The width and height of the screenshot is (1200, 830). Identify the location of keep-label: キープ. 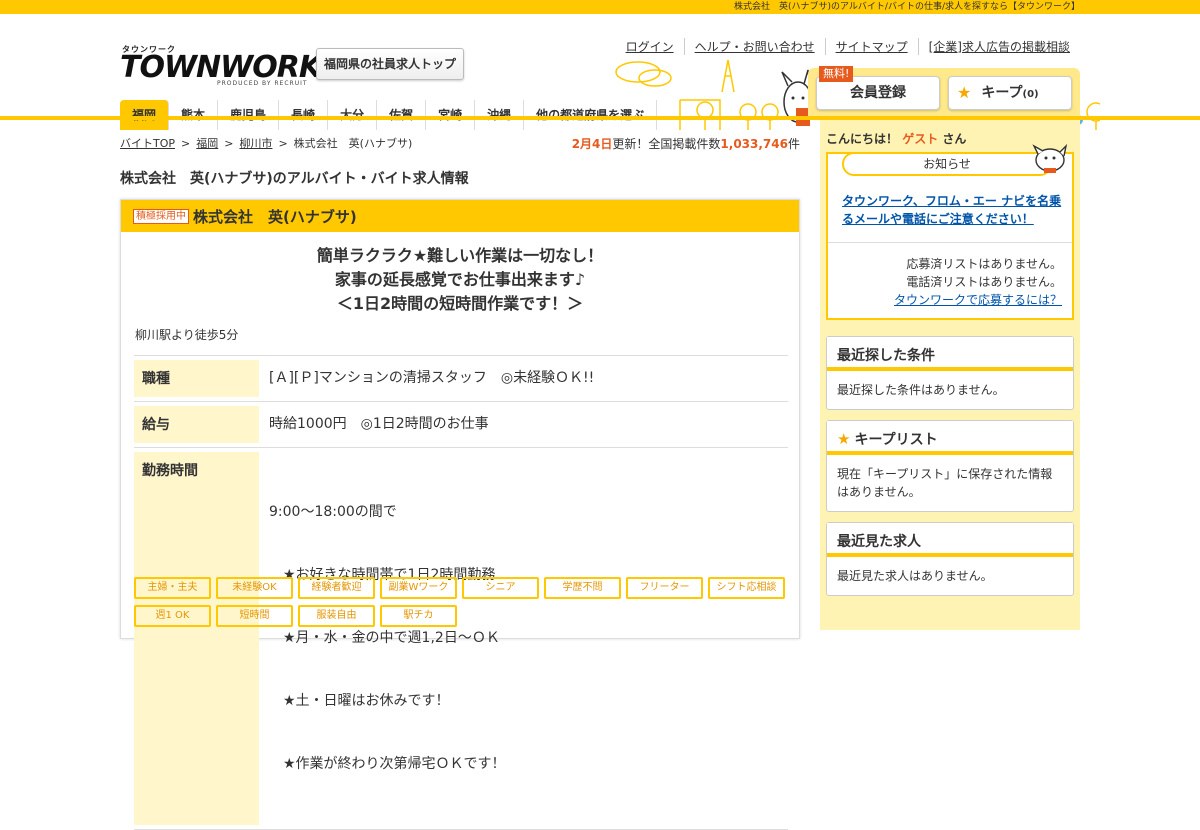
(1002, 93).